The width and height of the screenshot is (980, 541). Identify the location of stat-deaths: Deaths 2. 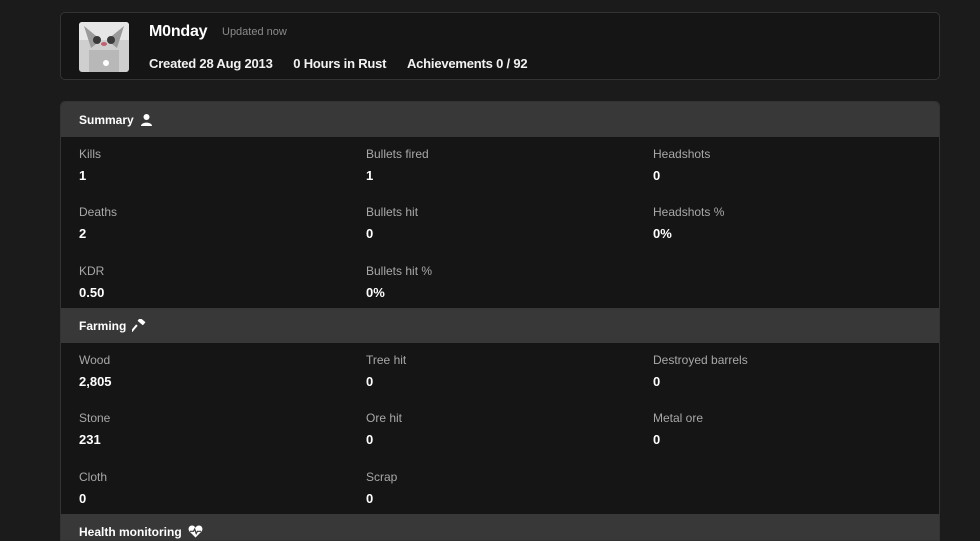
(209, 223).